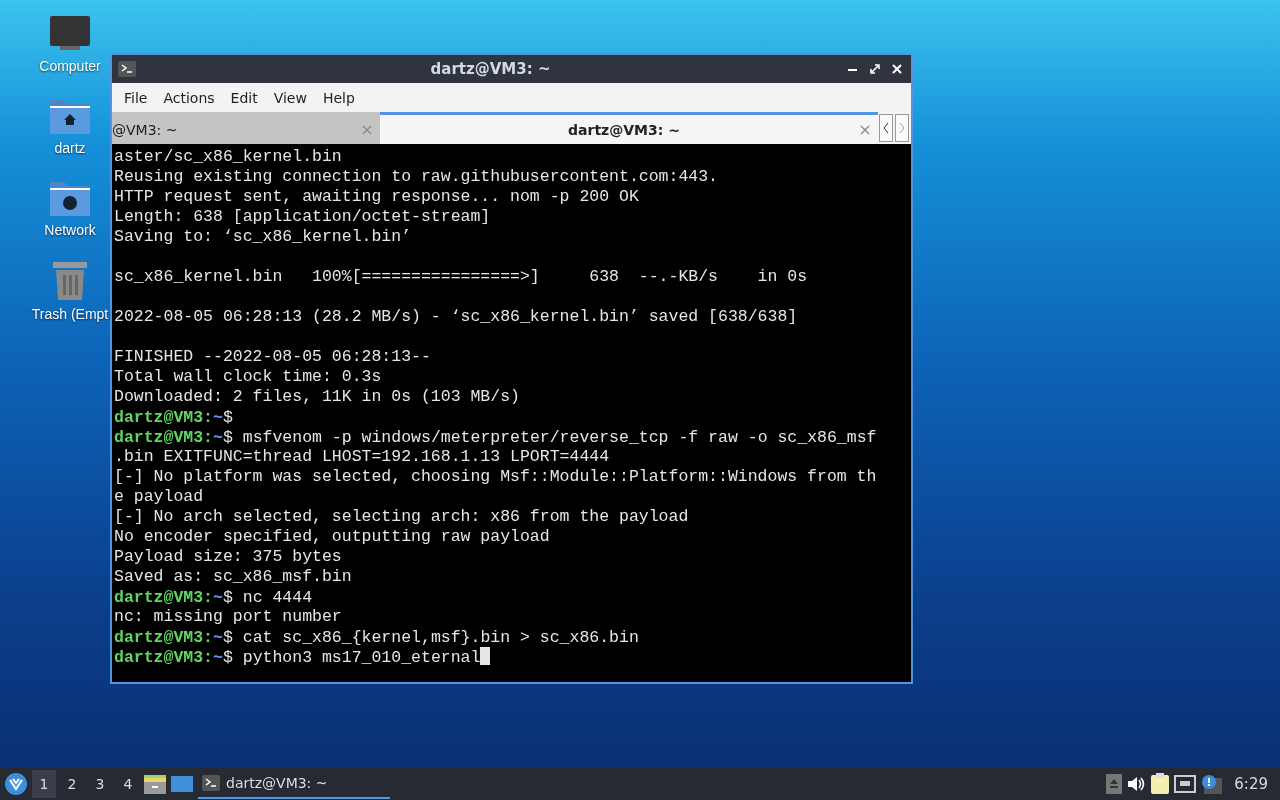 The height and width of the screenshot is (800, 1280). I want to click on chevron-left-icon, so click(886, 128).